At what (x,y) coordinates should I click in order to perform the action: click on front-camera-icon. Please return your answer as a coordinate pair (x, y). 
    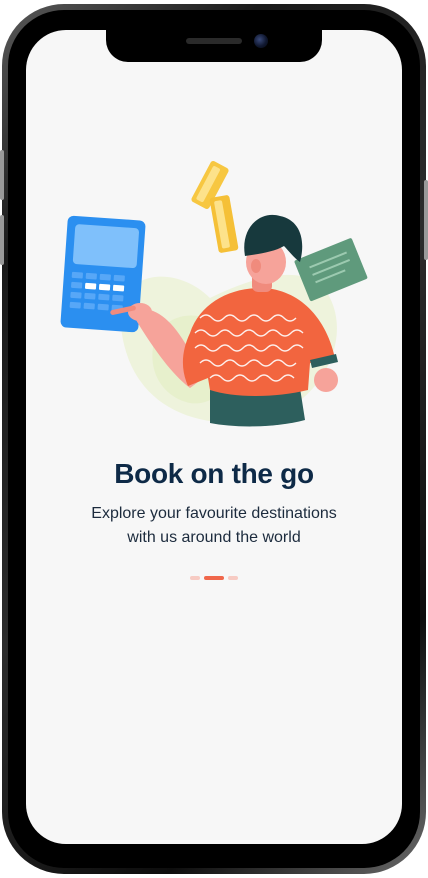
    Looking at the image, I should click on (261, 41).